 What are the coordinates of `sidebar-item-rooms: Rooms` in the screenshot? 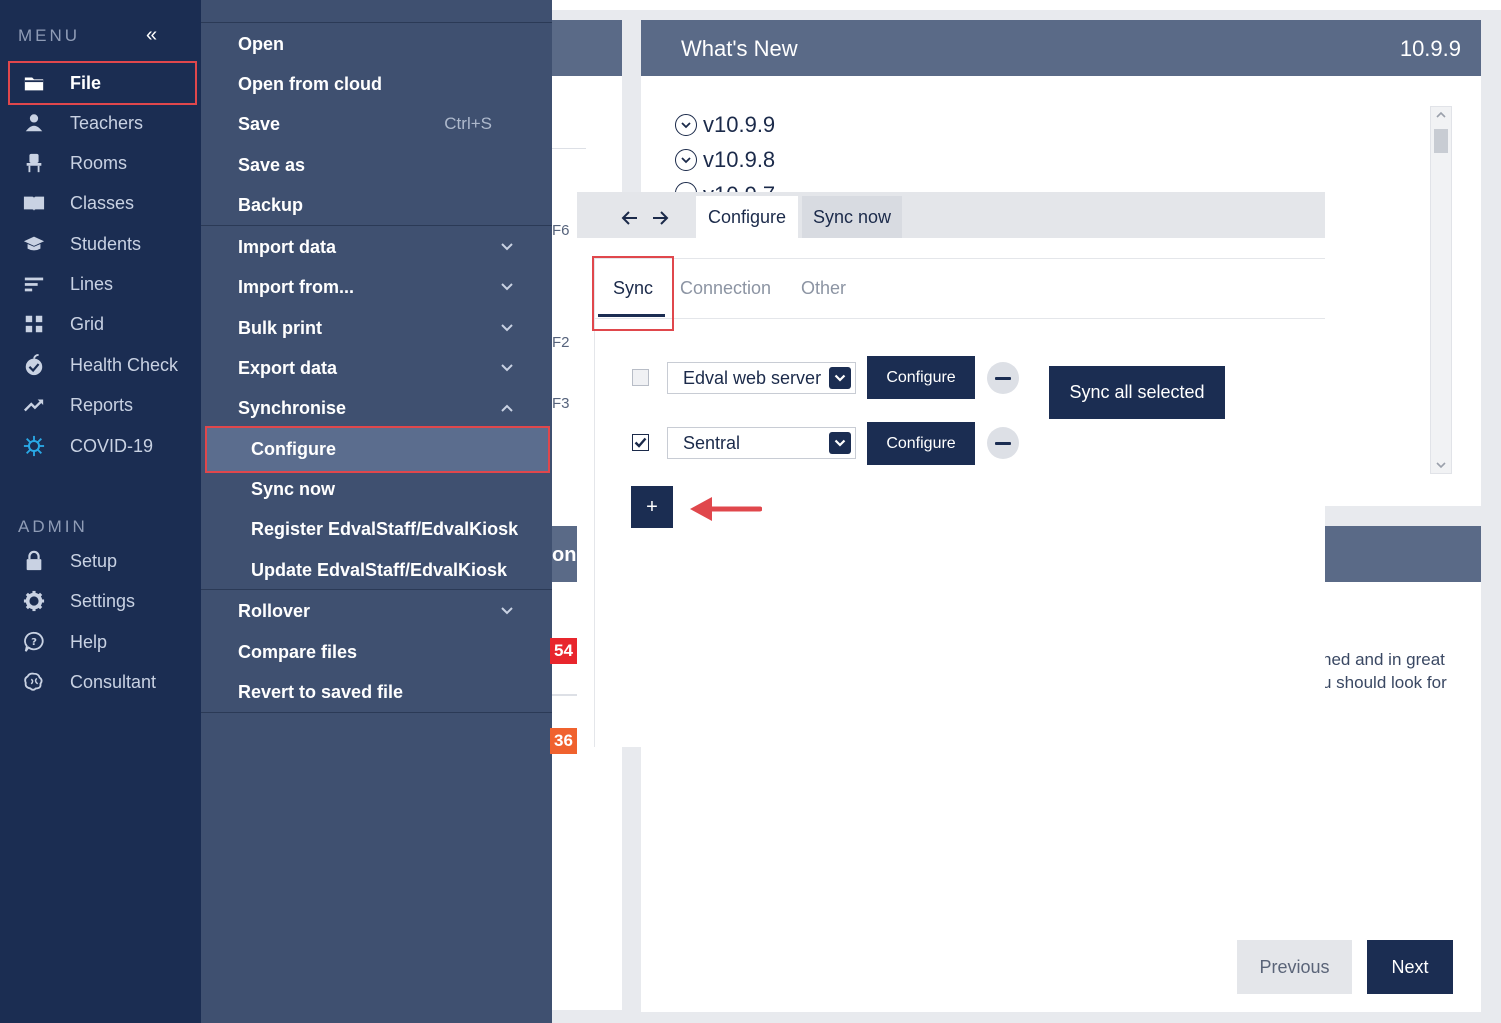 It's located at (100, 163).